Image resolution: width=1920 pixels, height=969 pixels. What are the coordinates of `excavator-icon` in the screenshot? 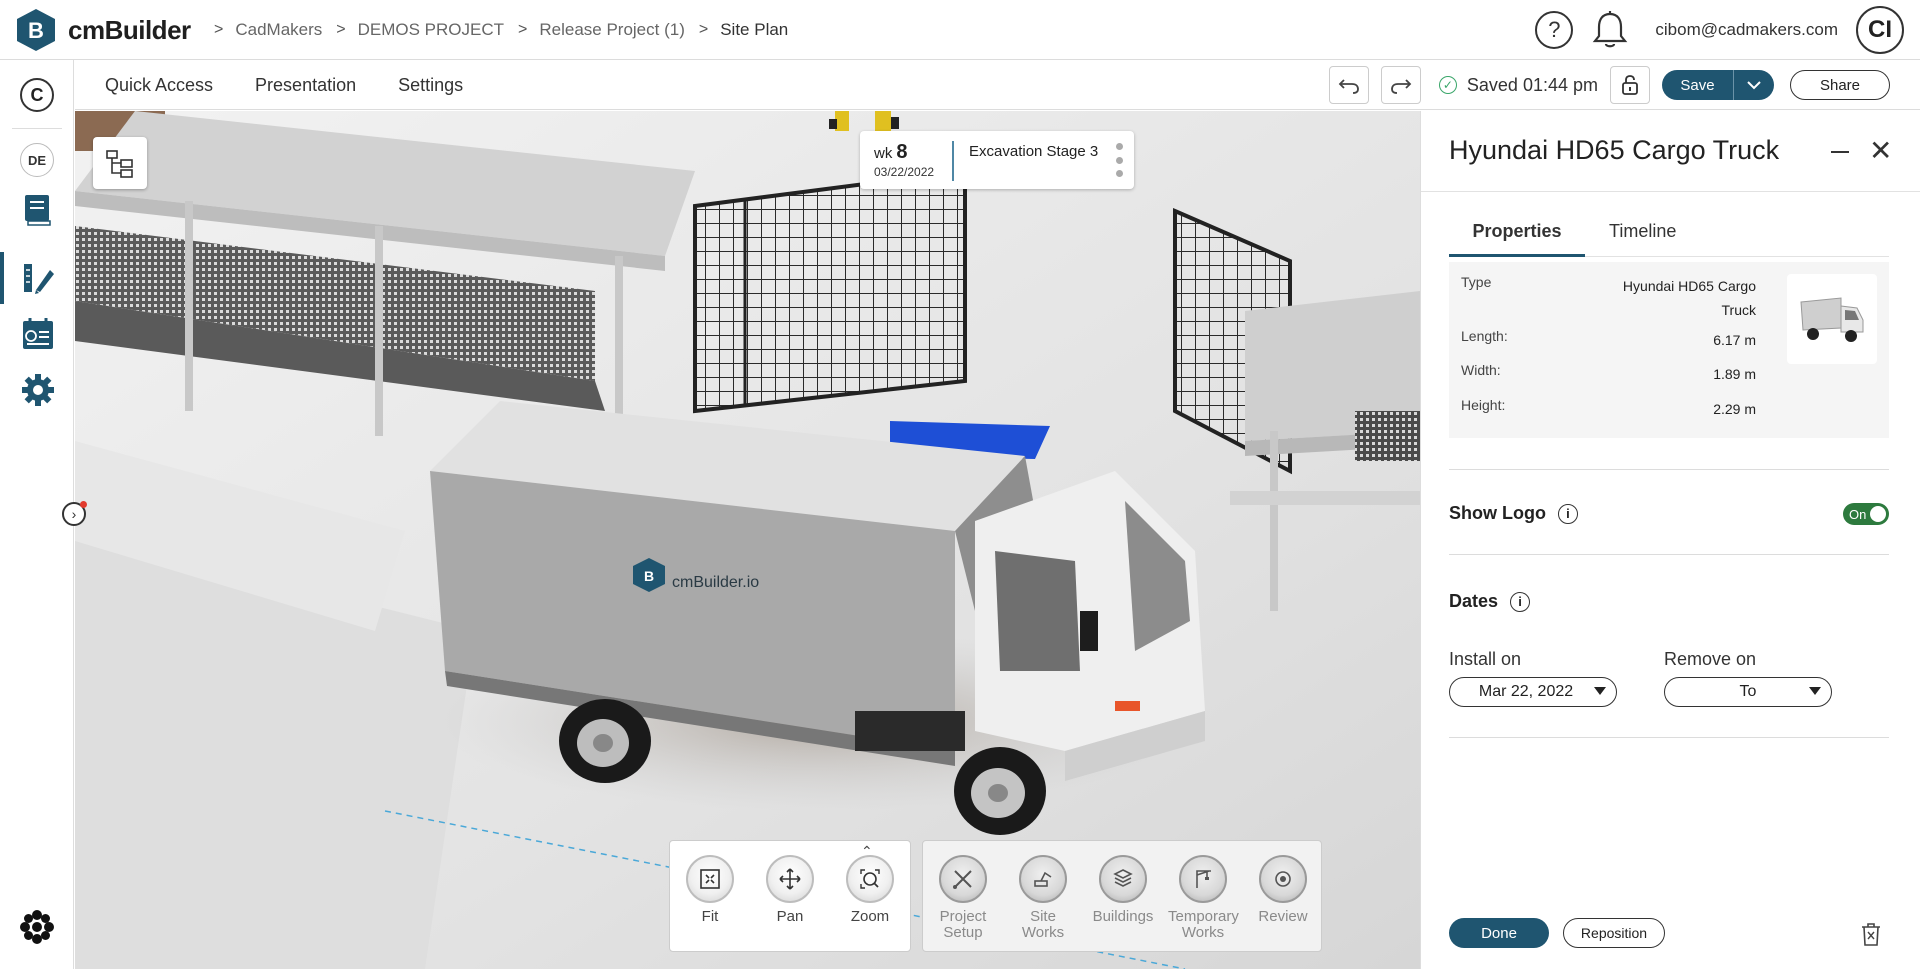 It's located at (1043, 879).